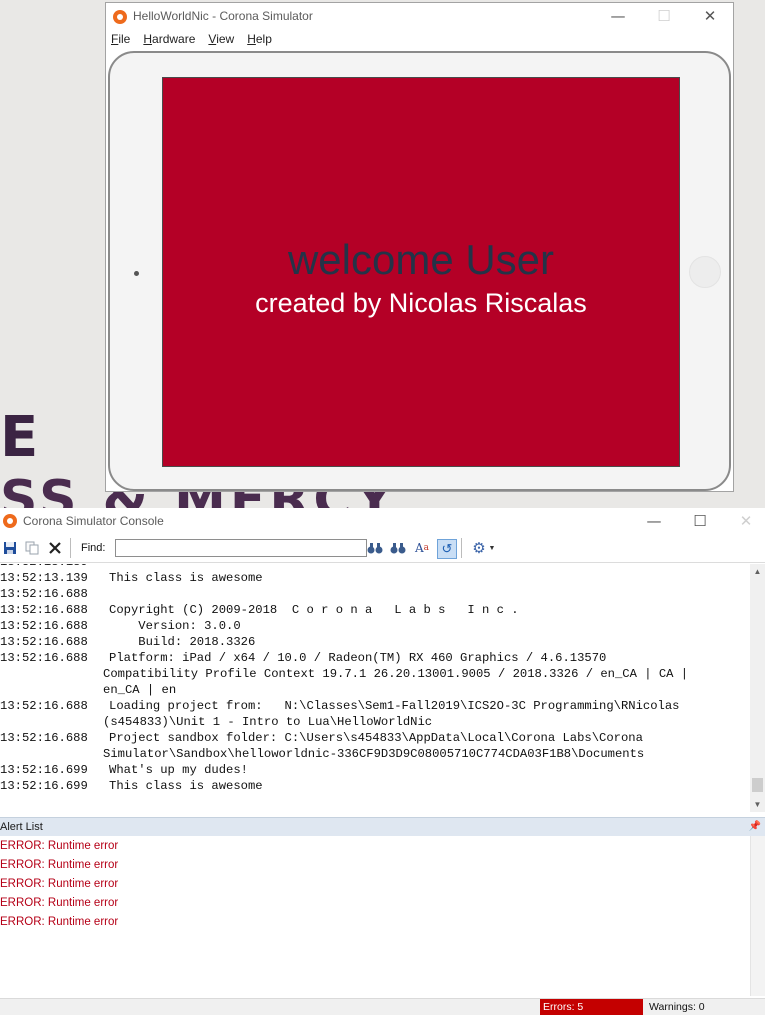 This screenshot has height=1015, width=765. I want to click on simulator-titlebar: HelloWorldNic - Corona Simulator — ☐ ✕, so click(419, 16).